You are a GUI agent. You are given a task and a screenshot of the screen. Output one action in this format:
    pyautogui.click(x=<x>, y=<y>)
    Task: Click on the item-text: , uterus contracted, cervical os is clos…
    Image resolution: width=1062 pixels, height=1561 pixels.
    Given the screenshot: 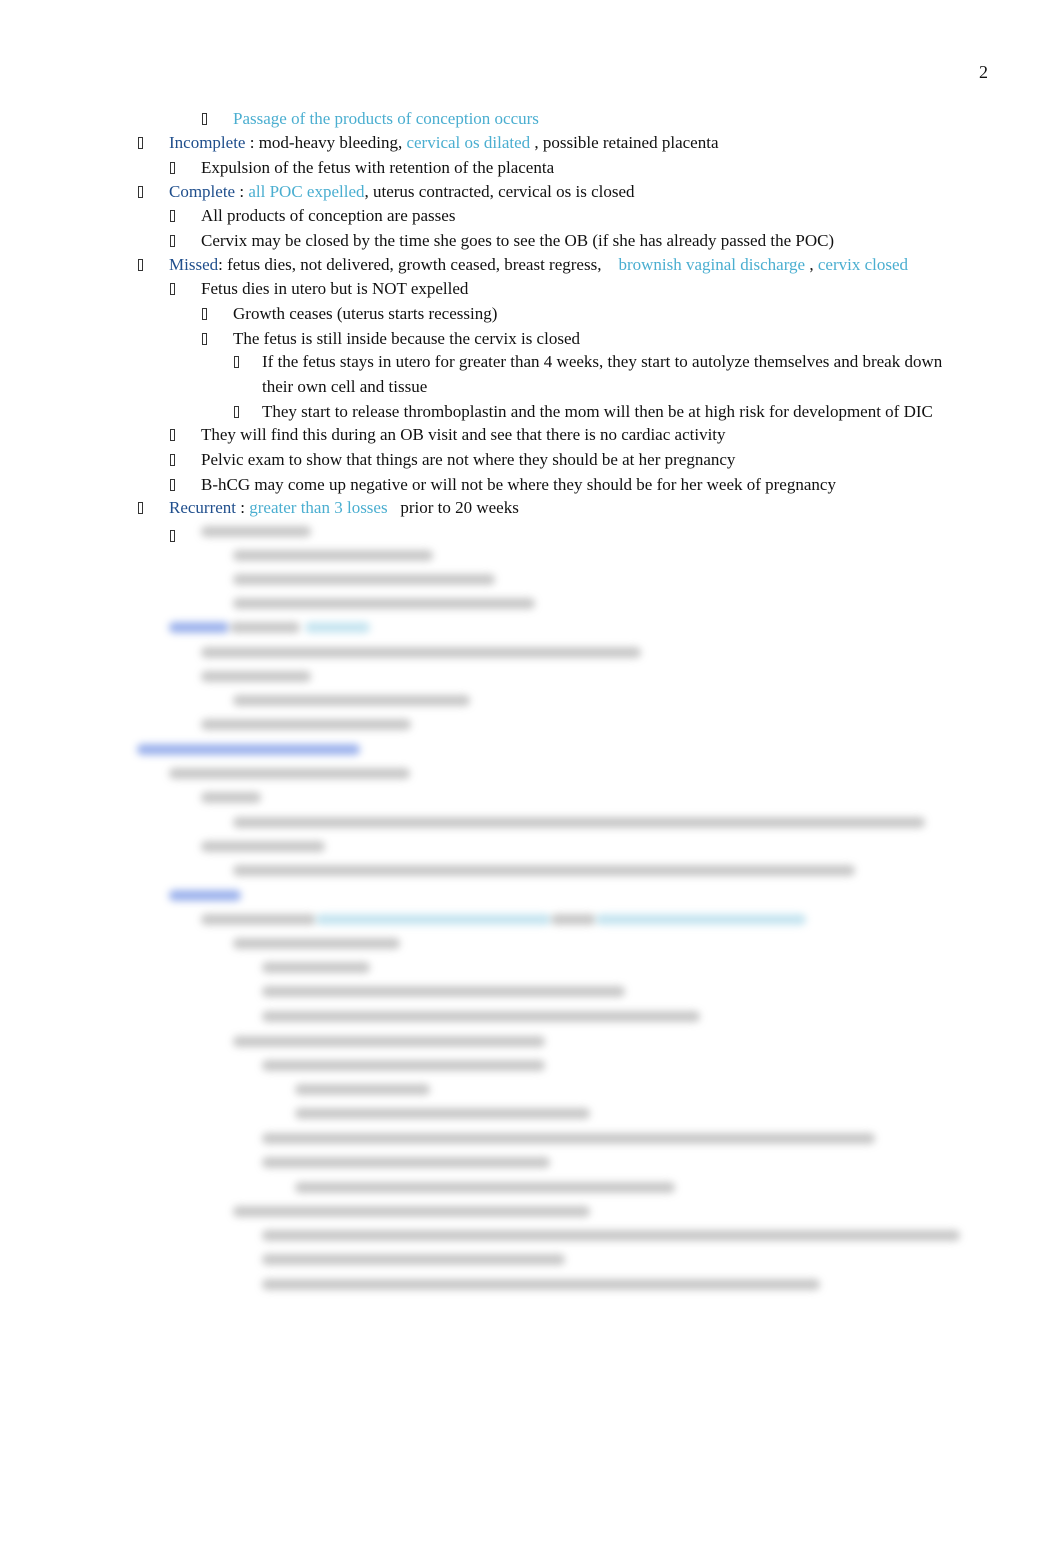 What is the action you would take?
    pyautogui.click(x=499, y=191)
    